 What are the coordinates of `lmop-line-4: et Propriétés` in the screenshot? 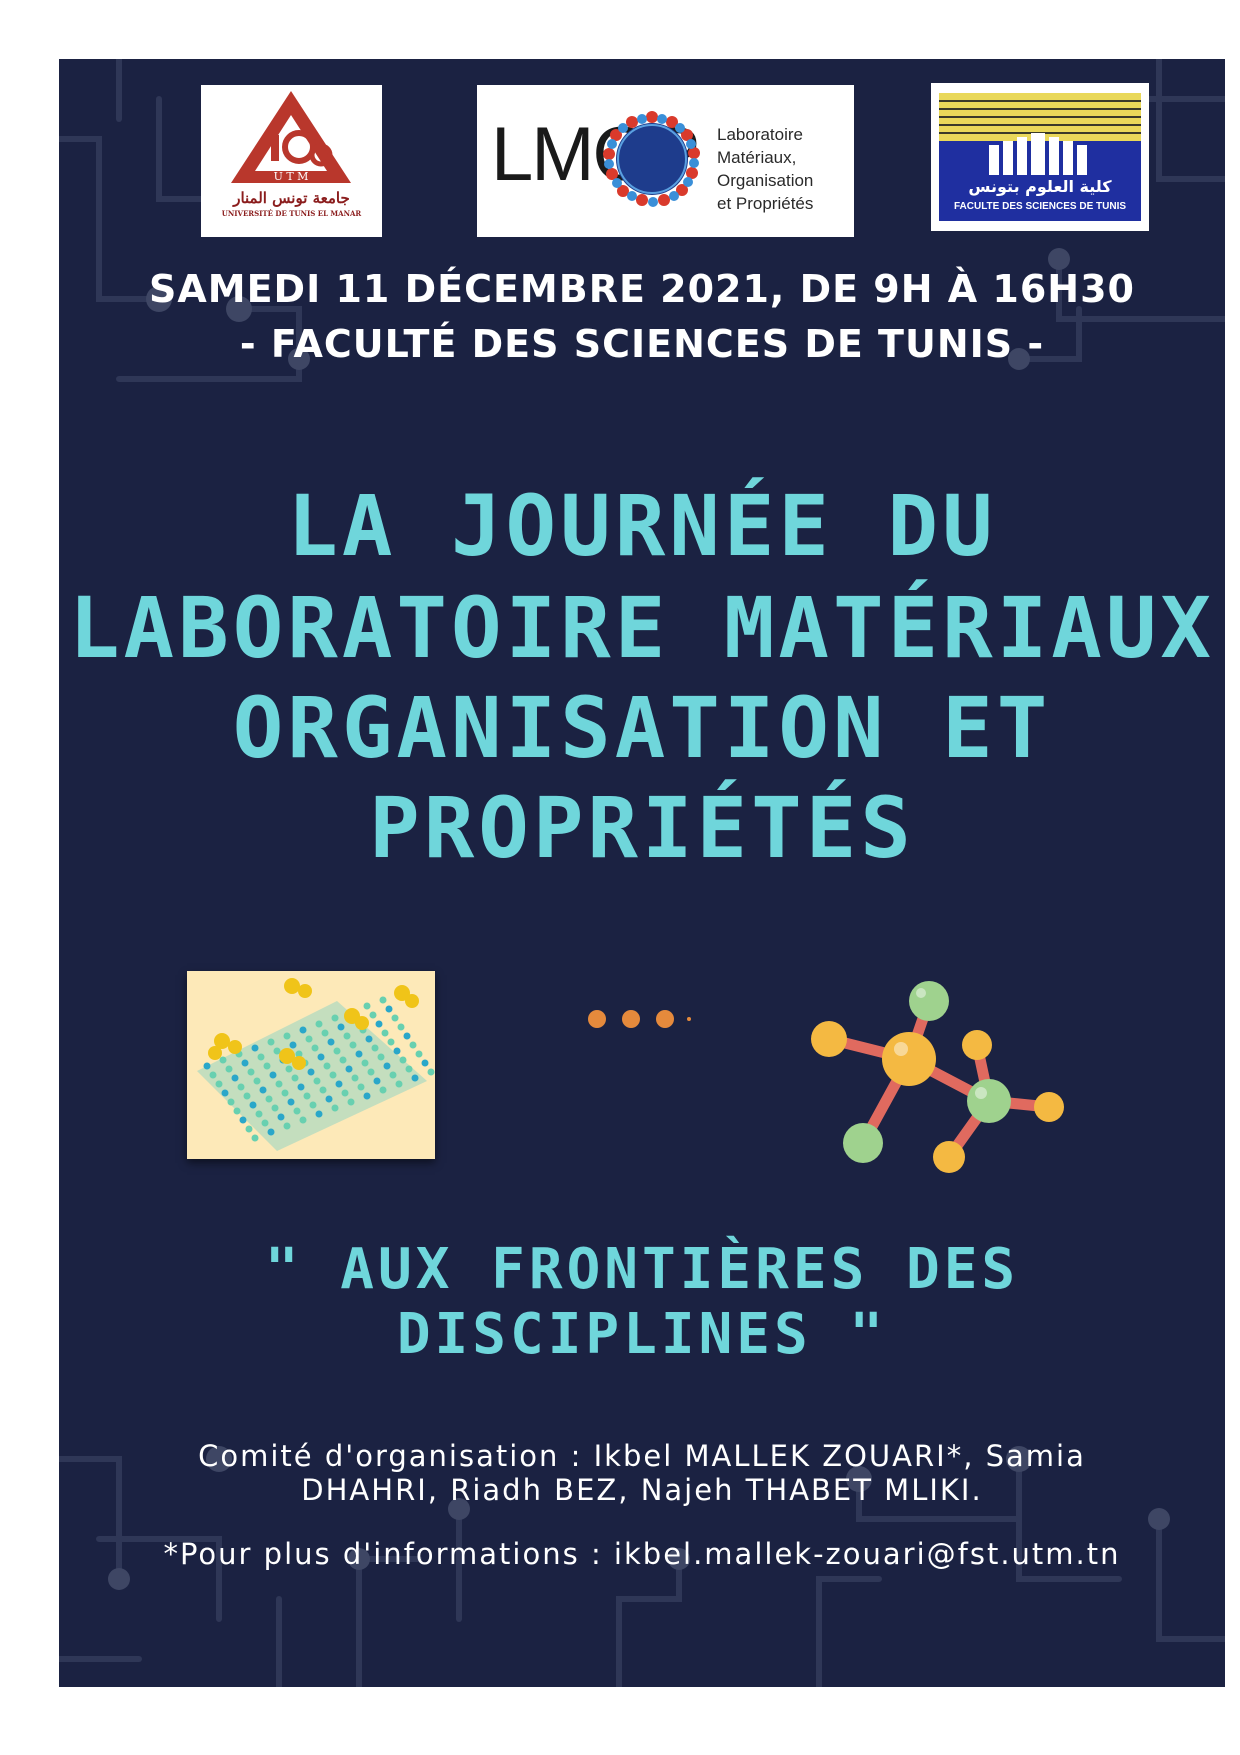 It's located at (765, 203).